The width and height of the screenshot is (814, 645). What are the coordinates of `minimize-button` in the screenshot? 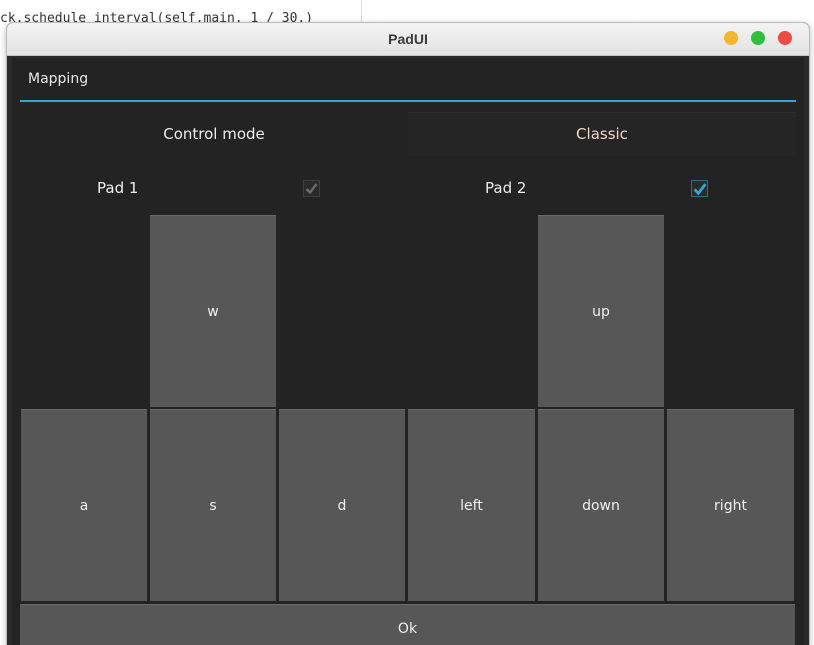 It's located at (731, 38).